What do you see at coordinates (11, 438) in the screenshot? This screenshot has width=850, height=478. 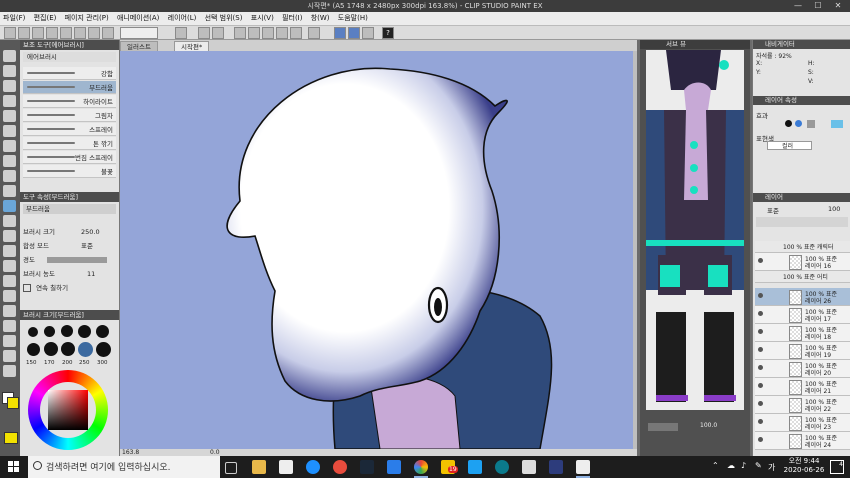 I see `transparent-color-swatch` at bounding box center [11, 438].